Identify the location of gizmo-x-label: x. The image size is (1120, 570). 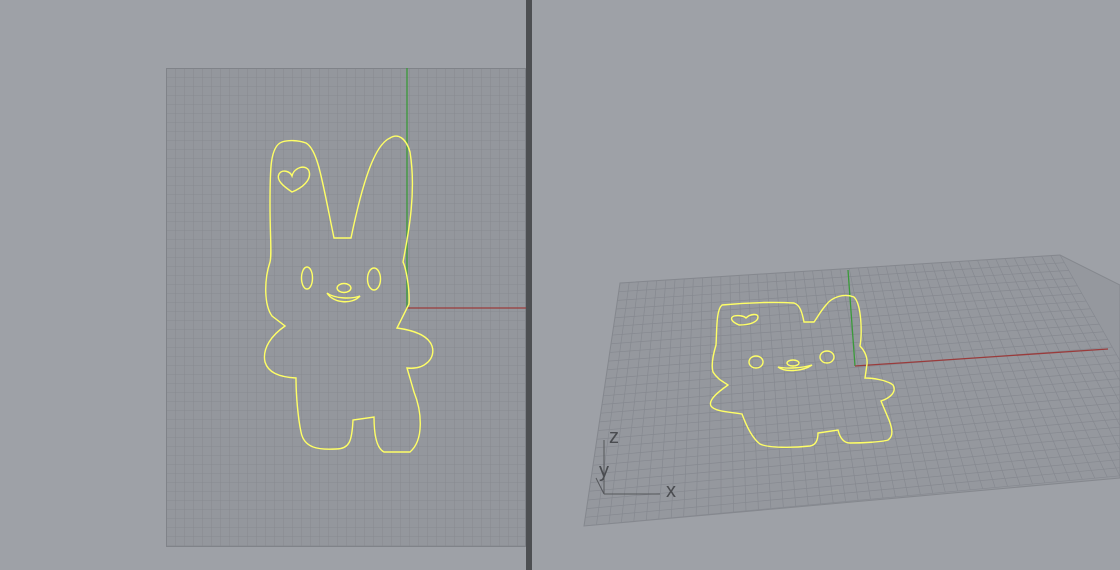
(671, 491).